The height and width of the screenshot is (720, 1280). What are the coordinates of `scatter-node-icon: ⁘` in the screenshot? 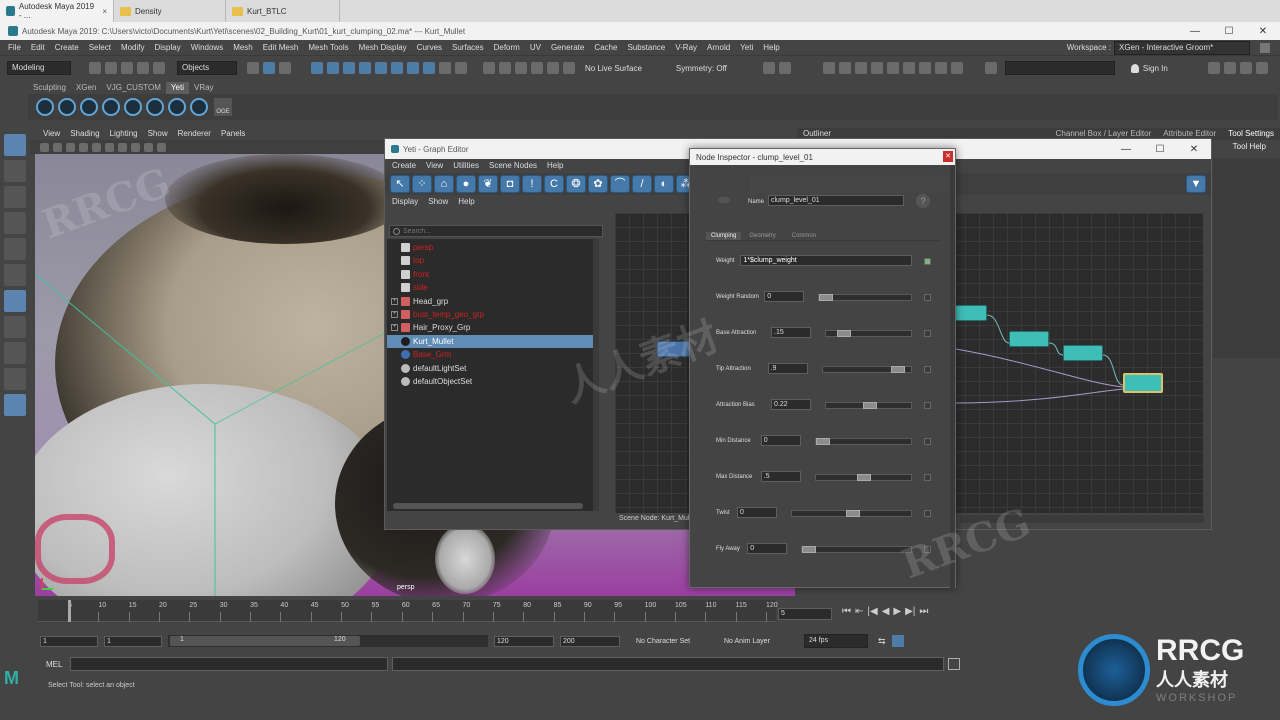 It's located at (422, 184).